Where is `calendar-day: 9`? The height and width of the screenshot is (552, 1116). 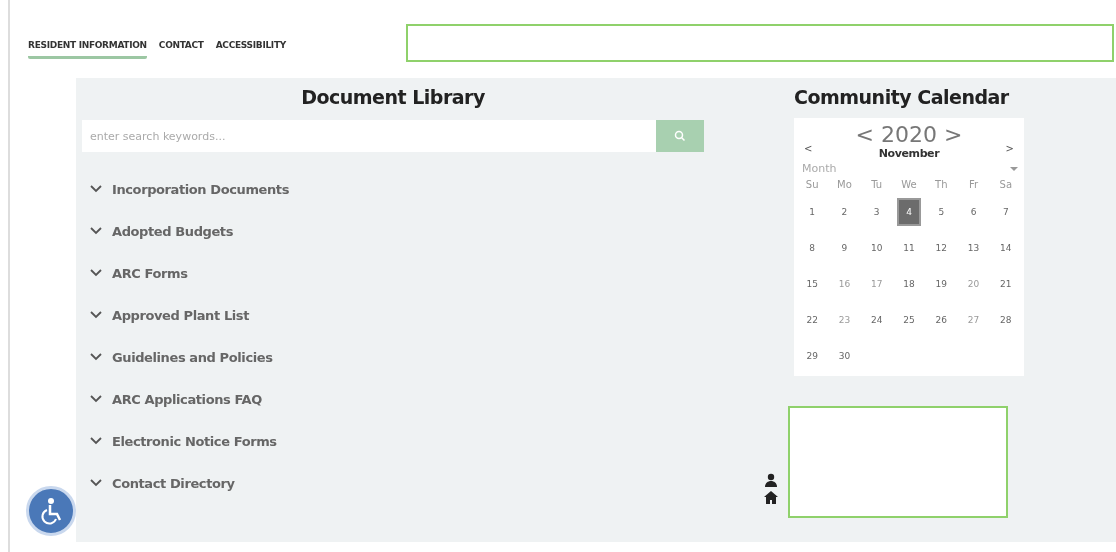 calendar-day: 9 is located at coordinates (844, 248).